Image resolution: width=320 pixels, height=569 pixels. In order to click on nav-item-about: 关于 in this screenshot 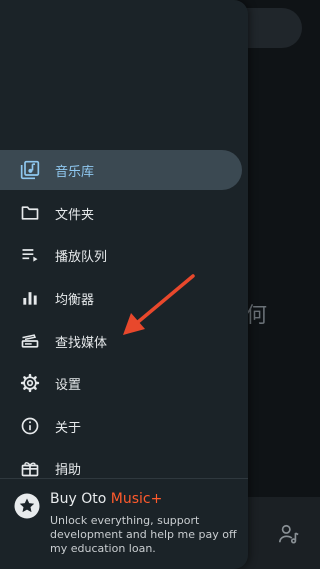, I will do `click(121, 426)`.